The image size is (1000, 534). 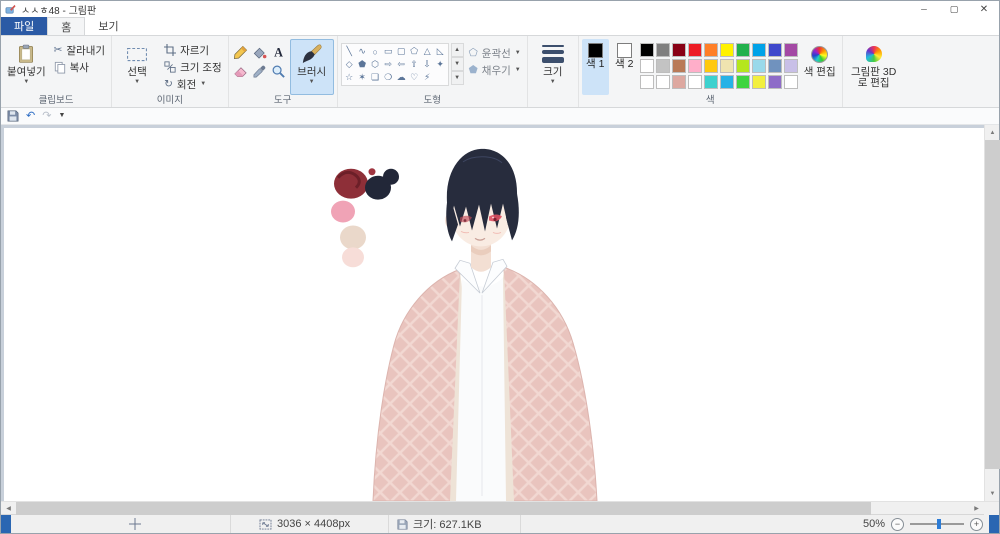 What do you see at coordinates (984, 9) in the screenshot?
I see `close-button: ✕` at bounding box center [984, 9].